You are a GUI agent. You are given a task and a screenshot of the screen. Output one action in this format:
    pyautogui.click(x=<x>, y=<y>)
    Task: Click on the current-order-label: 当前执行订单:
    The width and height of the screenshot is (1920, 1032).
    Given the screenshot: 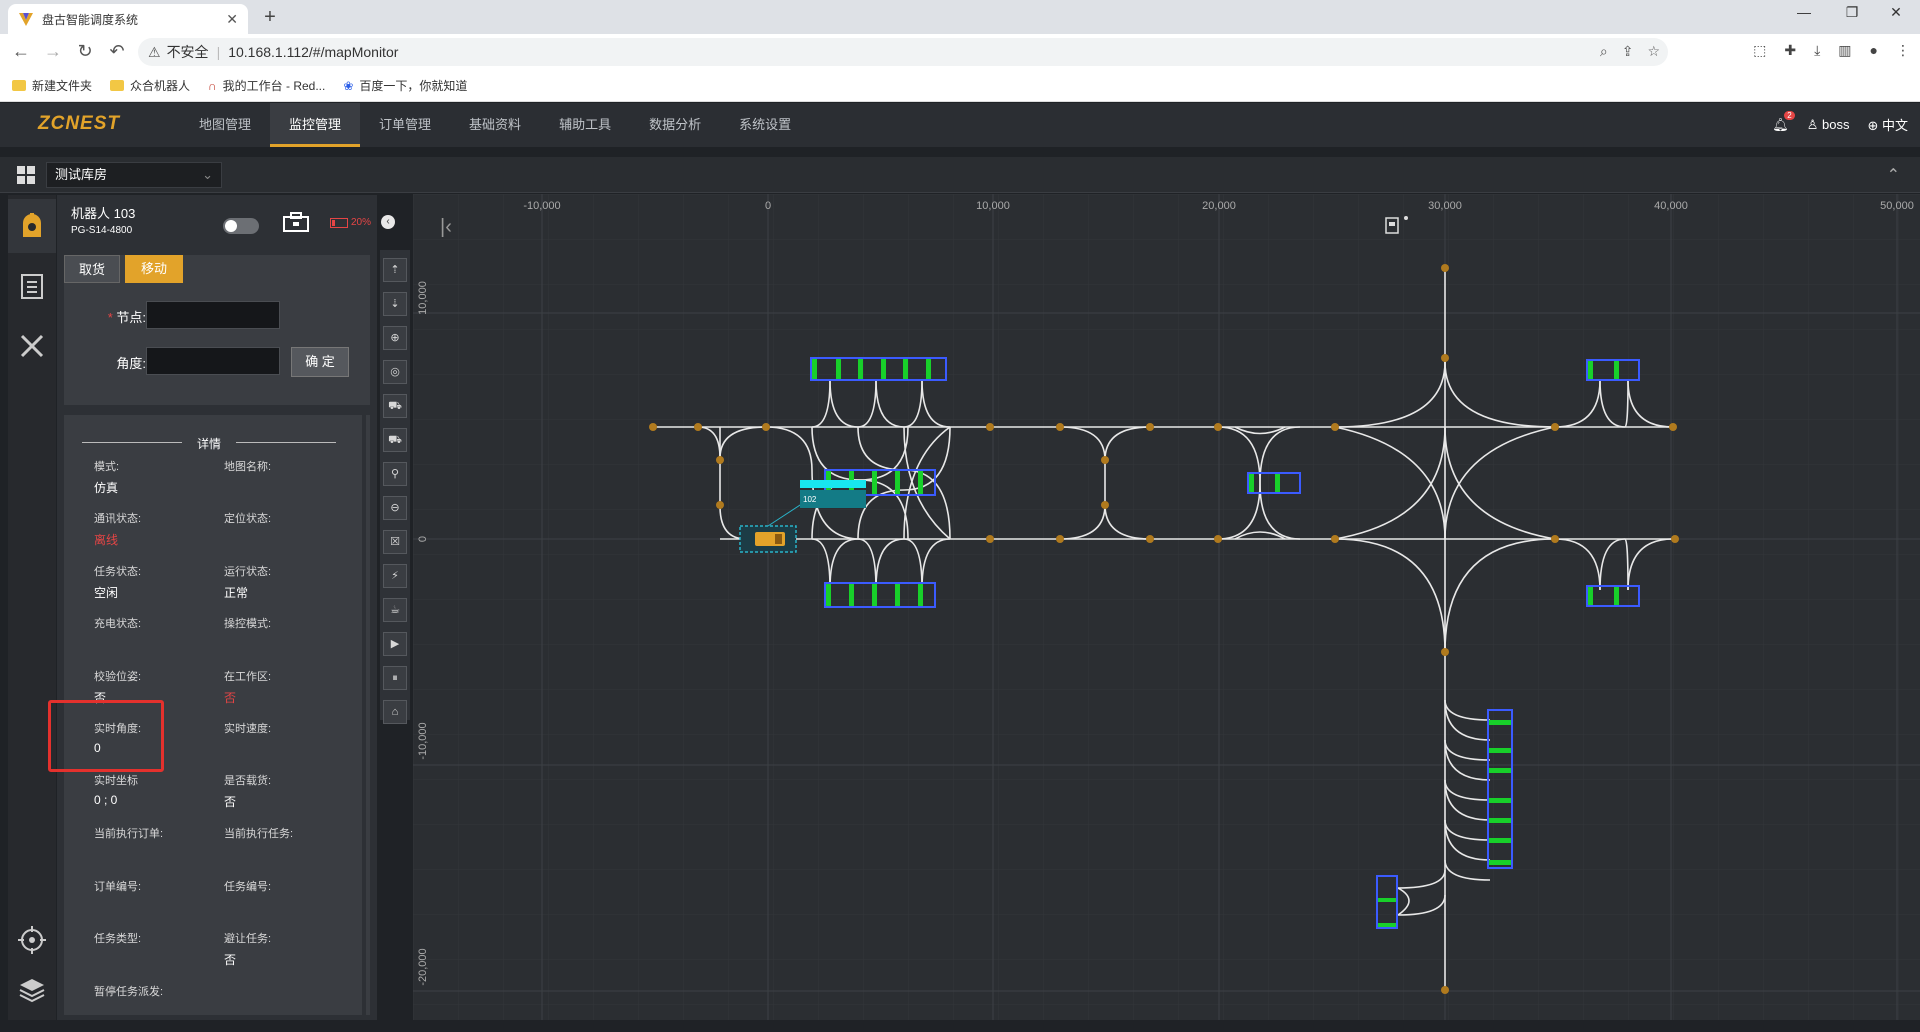 What is the action you would take?
    pyautogui.click(x=129, y=834)
    